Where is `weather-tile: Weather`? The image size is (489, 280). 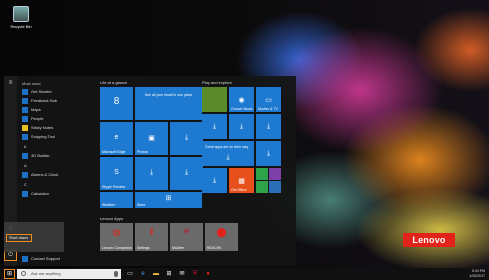
weather-tile: Weather is located at coordinates (116, 200).